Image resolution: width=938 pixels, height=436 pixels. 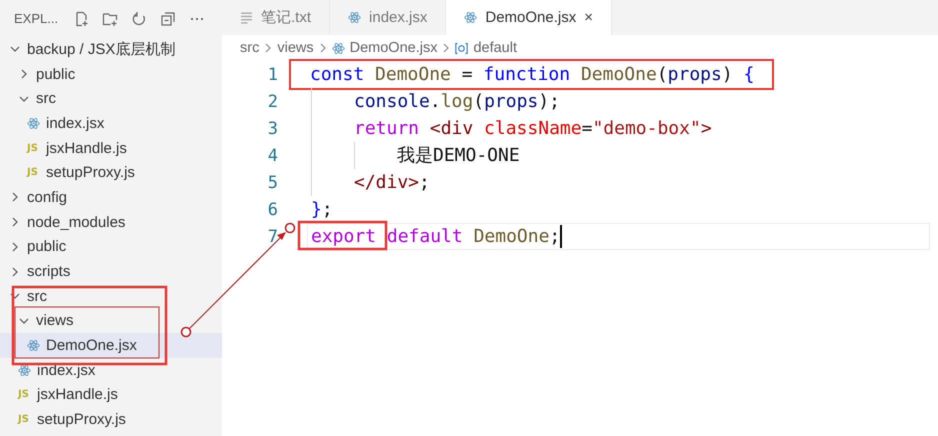 I want to click on breadcrumb-item: views, so click(x=295, y=48).